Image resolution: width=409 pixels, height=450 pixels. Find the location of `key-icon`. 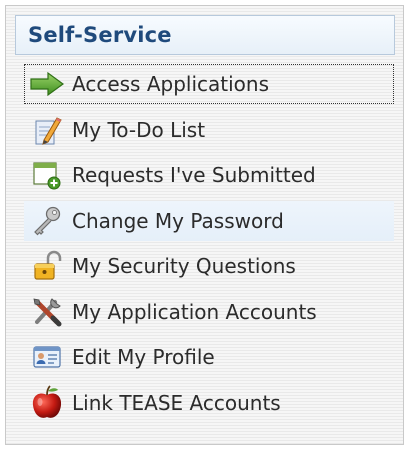

key-icon is located at coordinates (47, 221).